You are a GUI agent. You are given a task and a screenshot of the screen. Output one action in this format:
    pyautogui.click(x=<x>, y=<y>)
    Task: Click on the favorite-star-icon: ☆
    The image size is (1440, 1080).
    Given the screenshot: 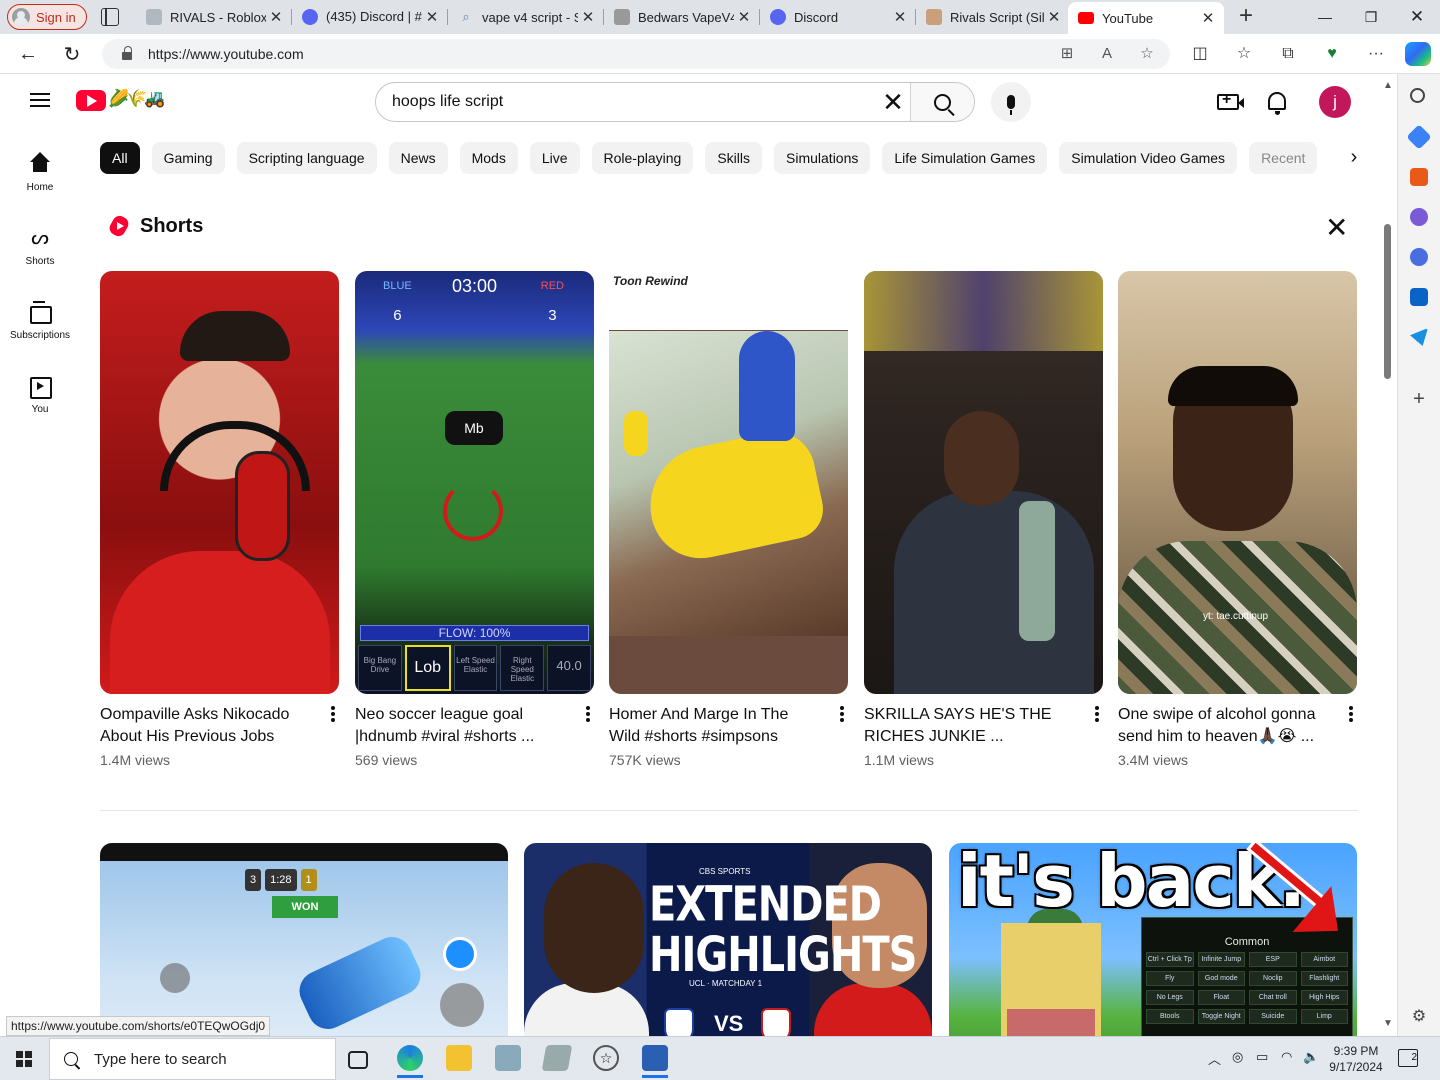 What is the action you would take?
    pyautogui.click(x=1147, y=54)
    